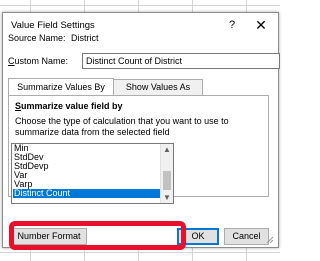  Describe the element at coordinates (86, 175) in the screenshot. I see `list-item: Var` at that location.